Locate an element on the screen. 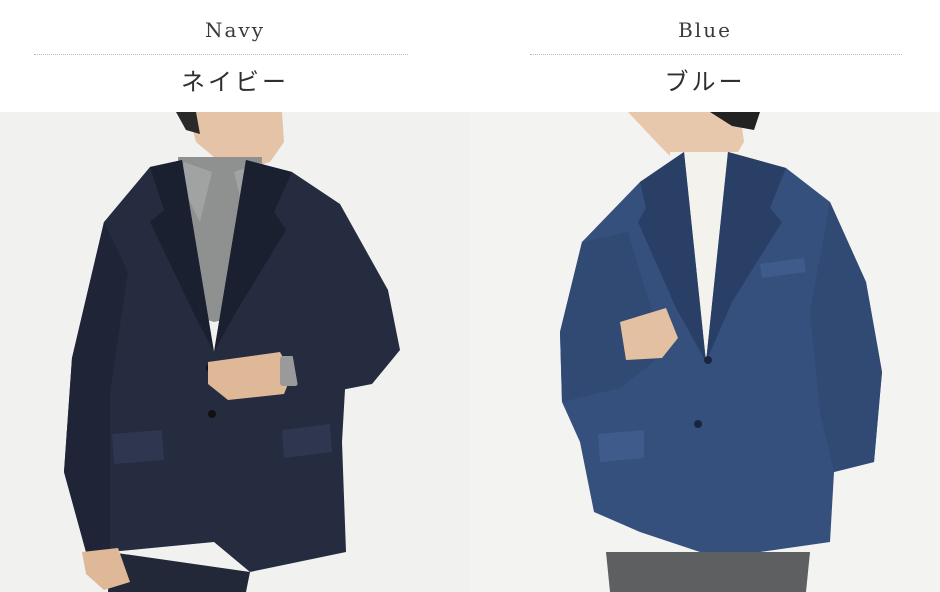  color-name-japanese: ブルー is located at coordinates (705, 82).